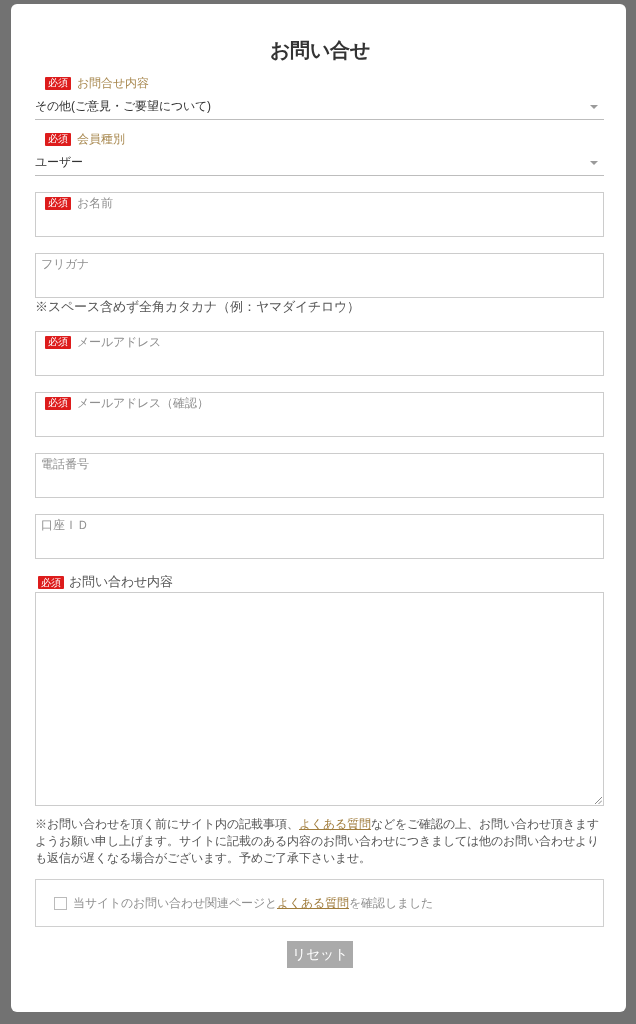 The height and width of the screenshot is (1024, 636). I want to click on notice-text: ※お問い合わせを頂く前にサイト内の記載事項、よくある質問などをご確認の上、お問い合わせ頂きますようお願い申し上げます。サイトに記載のある内容のお問い合わせにつきましては他のお問い合わせよりも返信が遅くなる場合がございます。予めご了承下さいませ。, so click(317, 841).